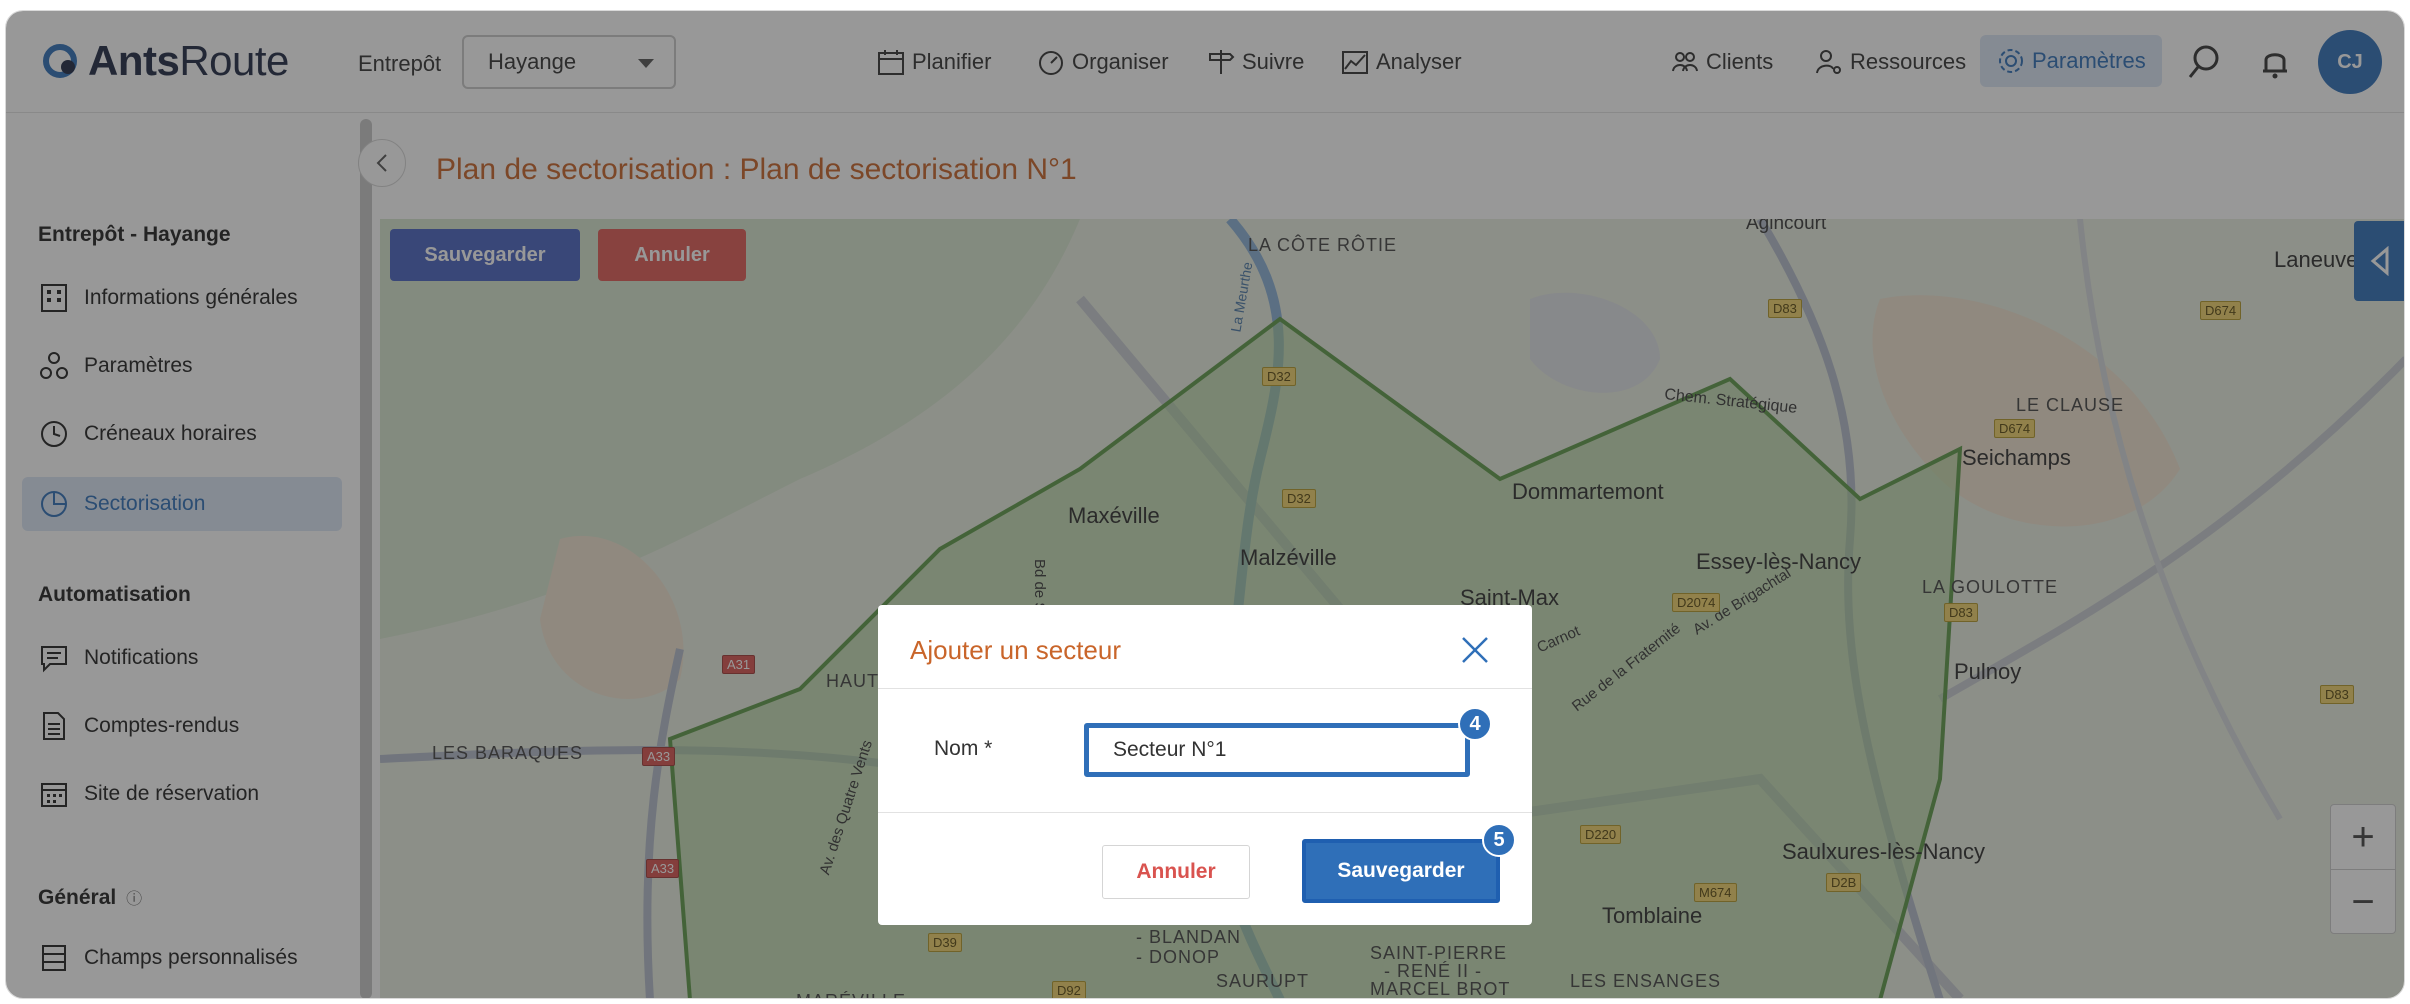  What do you see at coordinates (1176, 872) in the screenshot?
I see `dialog-cancel-button: Annuler` at bounding box center [1176, 872].